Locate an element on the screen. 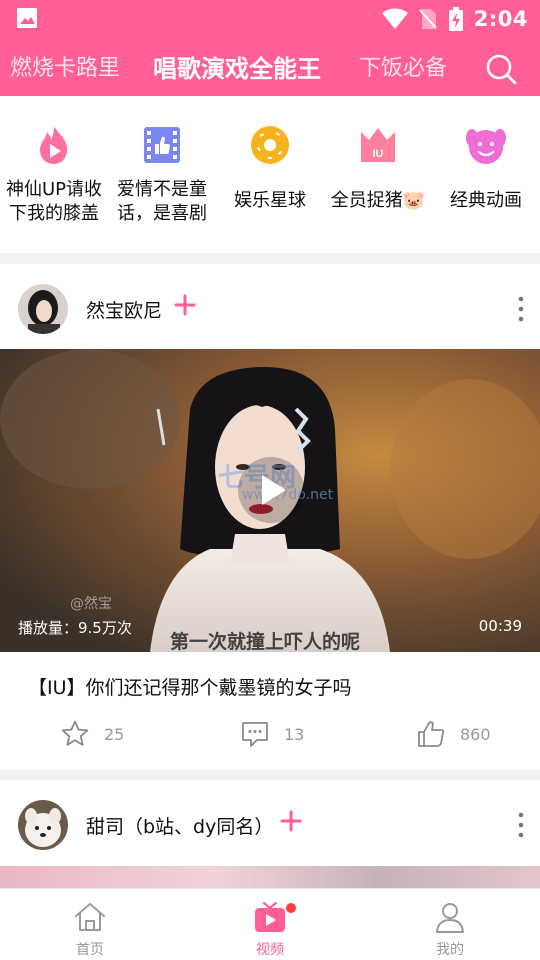  nav-label: 我的 is located at coordinates (450, 950).